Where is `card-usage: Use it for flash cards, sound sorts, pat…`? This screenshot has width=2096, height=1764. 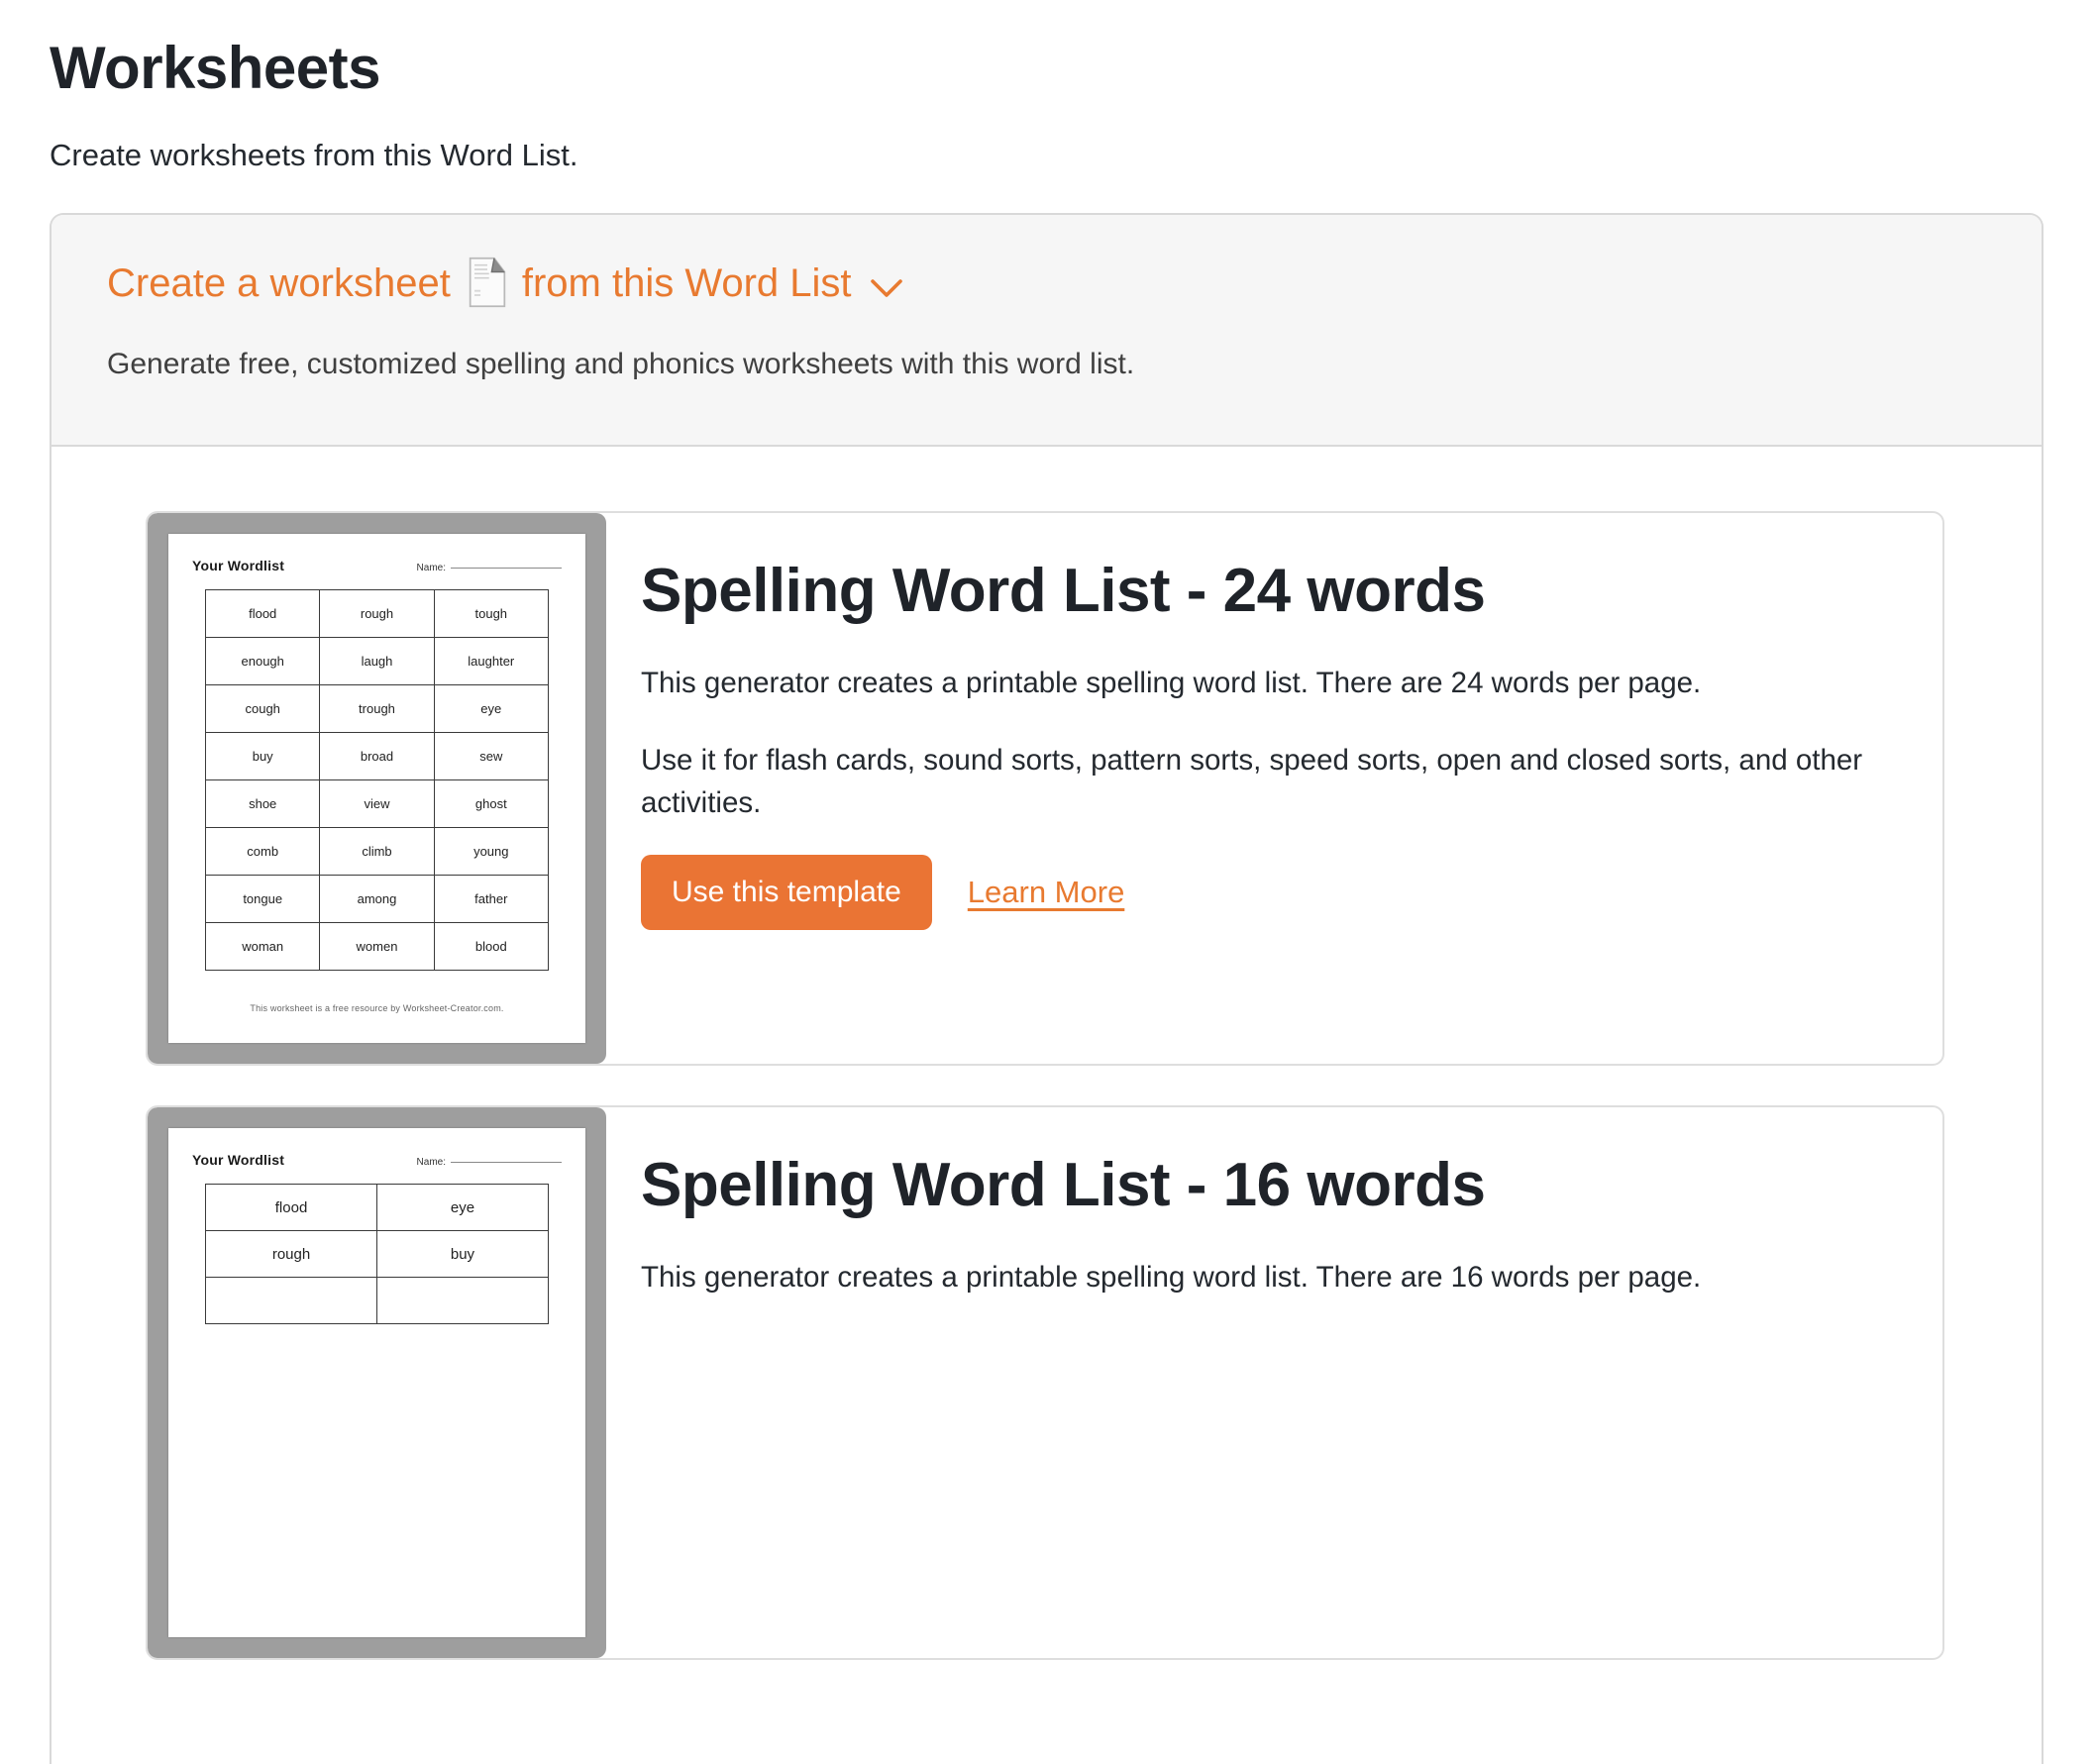 card-usage: Use it for flash cards, sound sorts, pat… is located at coordinates (1252, 782).